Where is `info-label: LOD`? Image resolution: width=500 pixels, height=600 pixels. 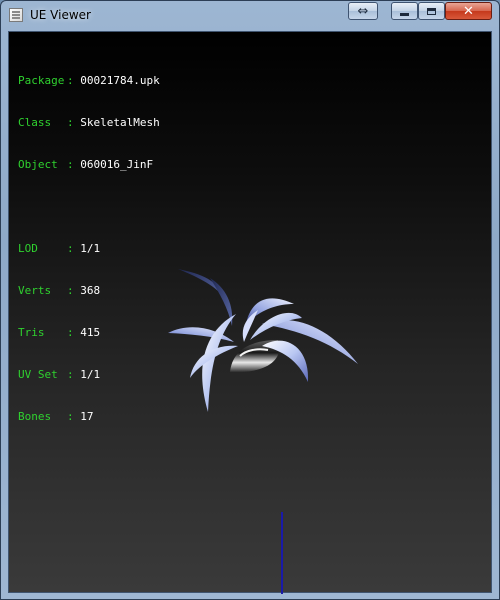 info-label: LOD is located at coordinates (28, 248).